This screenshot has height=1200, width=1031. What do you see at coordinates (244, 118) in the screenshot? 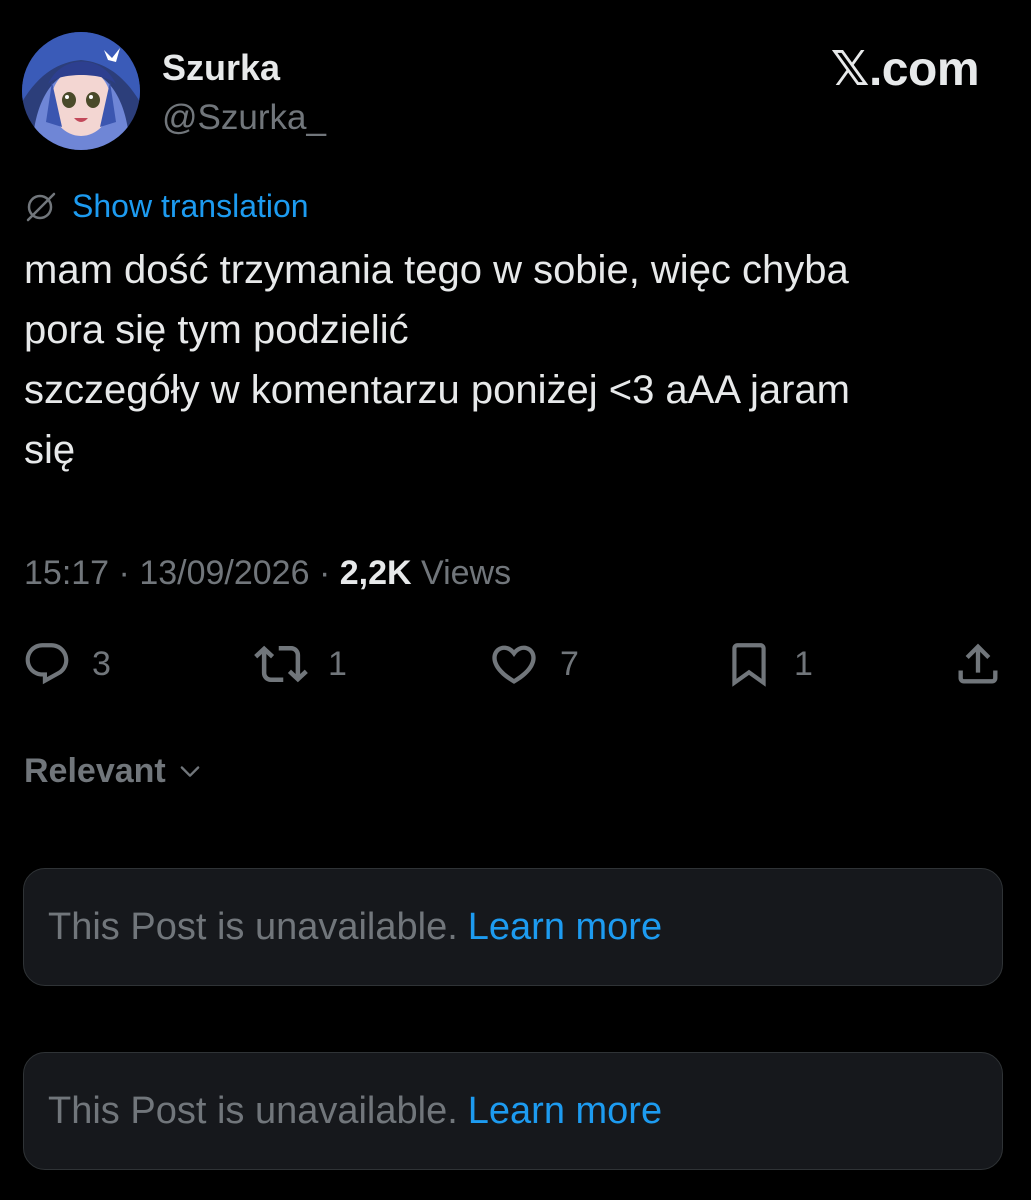
I see `user-handle: @Szurka_` at bounding box center [244, 118].